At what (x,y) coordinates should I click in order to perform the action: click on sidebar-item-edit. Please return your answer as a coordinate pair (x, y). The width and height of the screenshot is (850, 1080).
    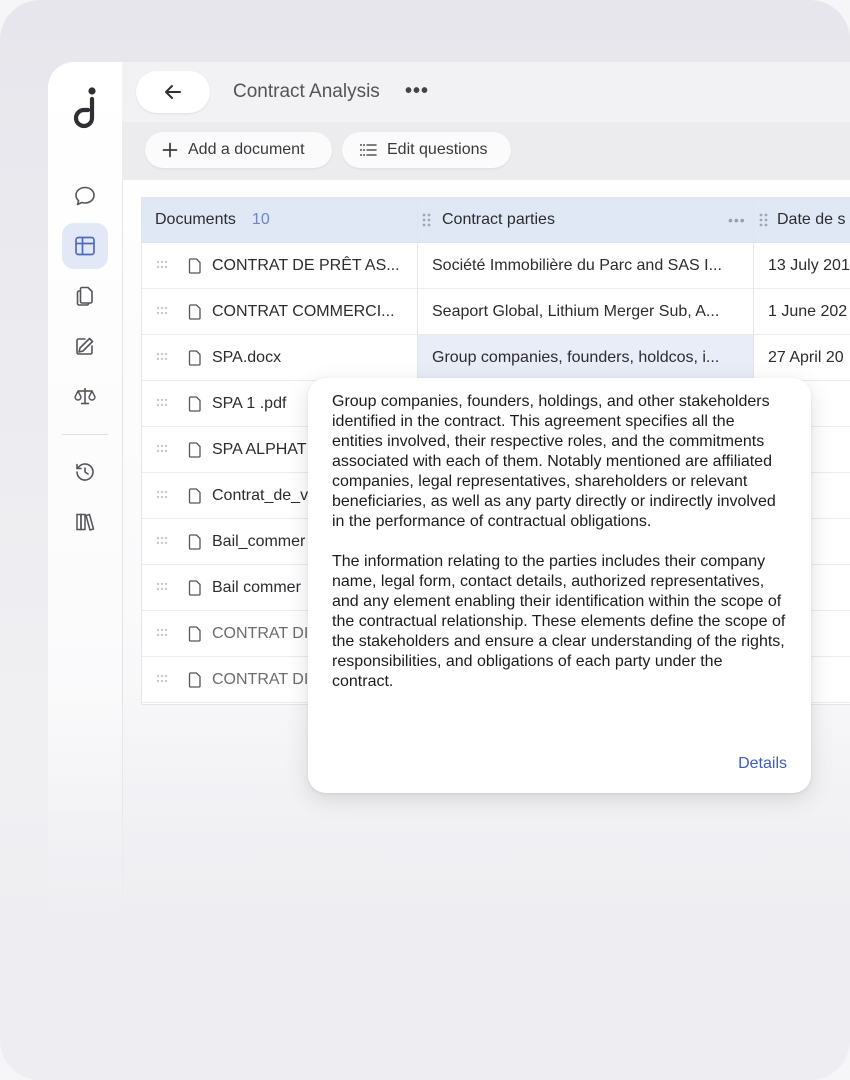
    Looking at the image, I should click on (85, 346).